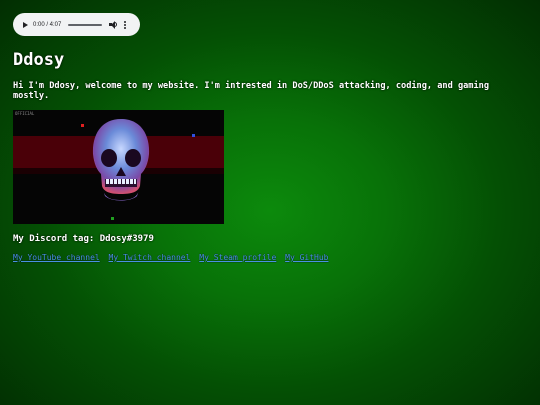  Describe the element at coordinates (85, 24) in the screenshot. I see `audio-seek-bar` at that location.